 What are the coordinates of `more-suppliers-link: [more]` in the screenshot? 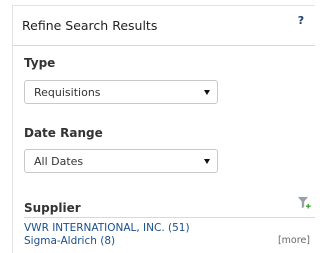 It's located at (294, 240).